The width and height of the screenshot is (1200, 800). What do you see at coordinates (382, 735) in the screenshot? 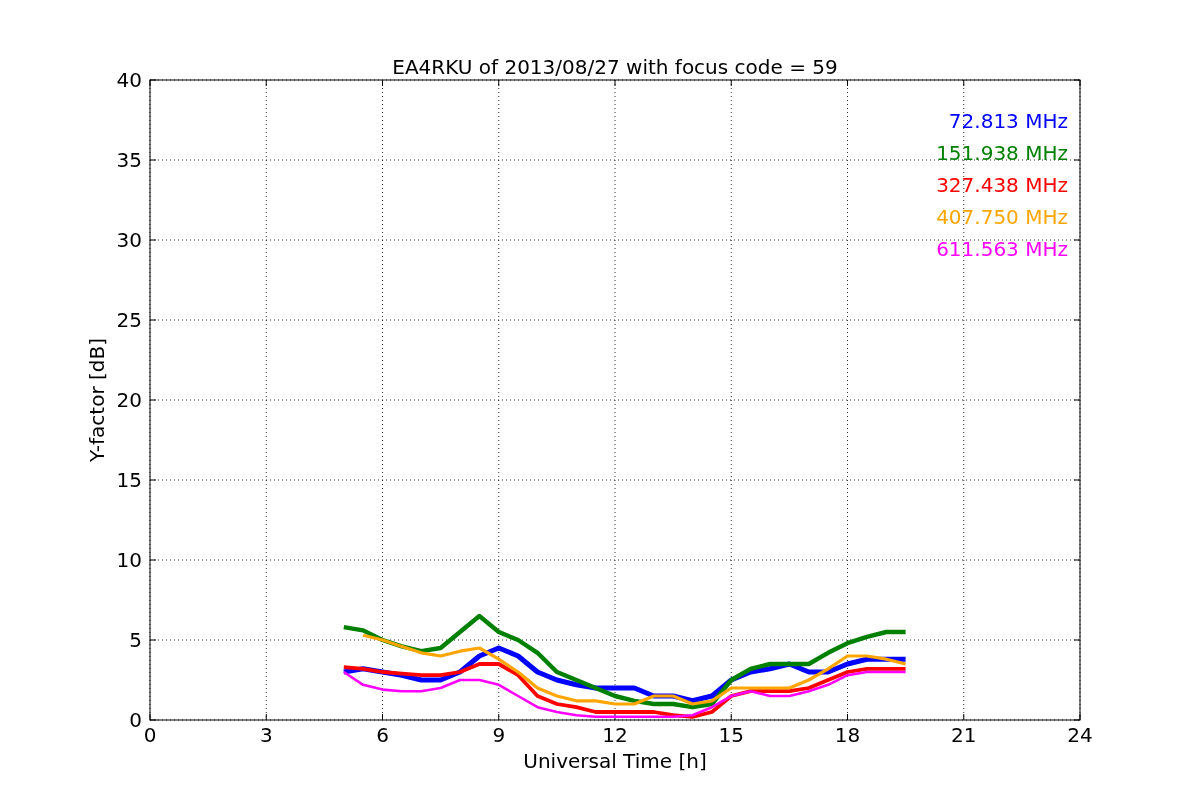
I see `tick-label: 6` at bounding box center [382, 735].